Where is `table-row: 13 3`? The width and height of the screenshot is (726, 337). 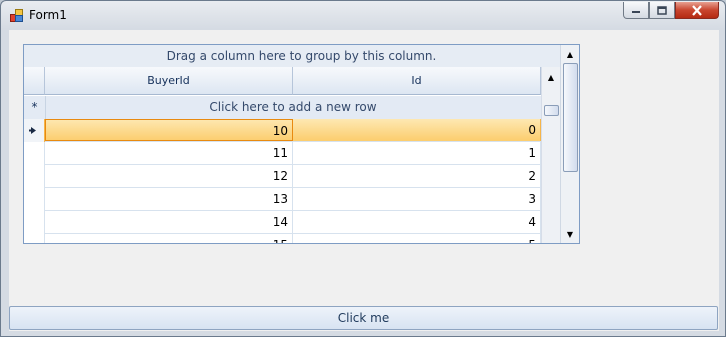 table-row: 13 3 is located at coordinates (282, 199).